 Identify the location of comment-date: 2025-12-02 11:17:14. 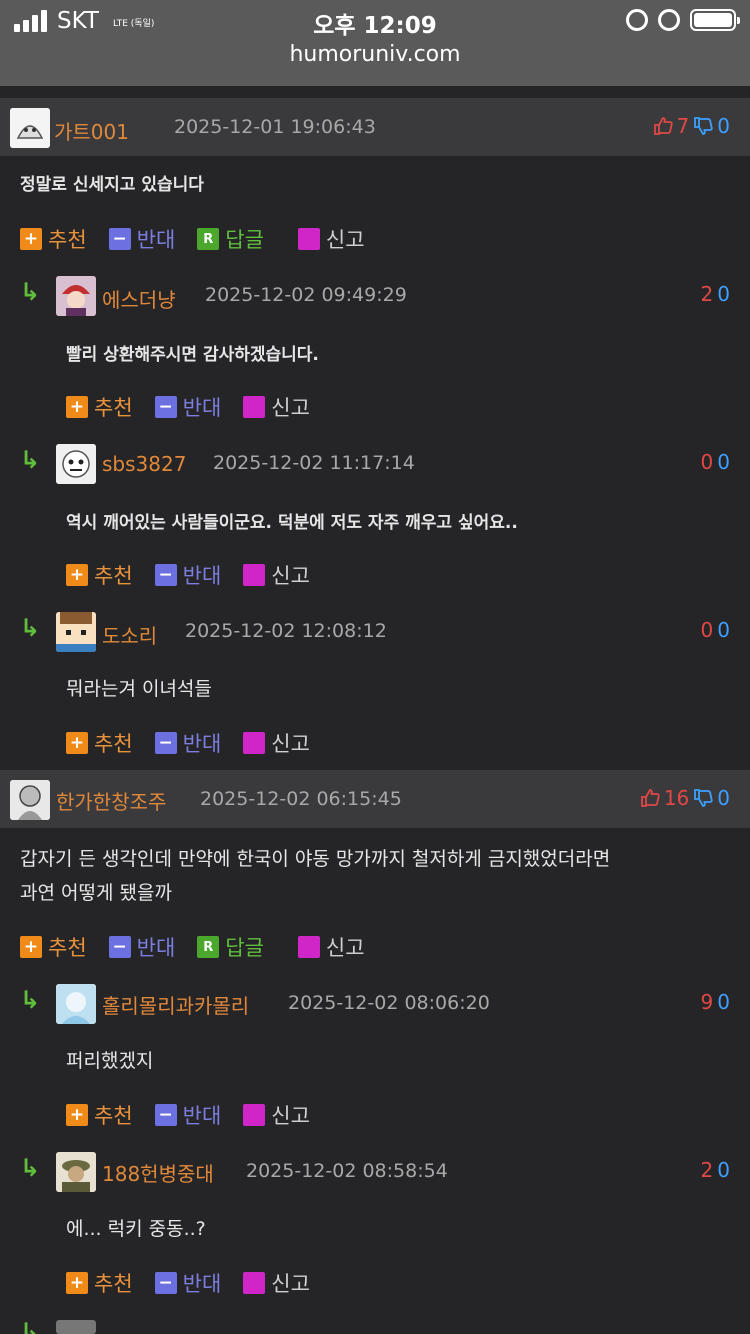
(314, 463).